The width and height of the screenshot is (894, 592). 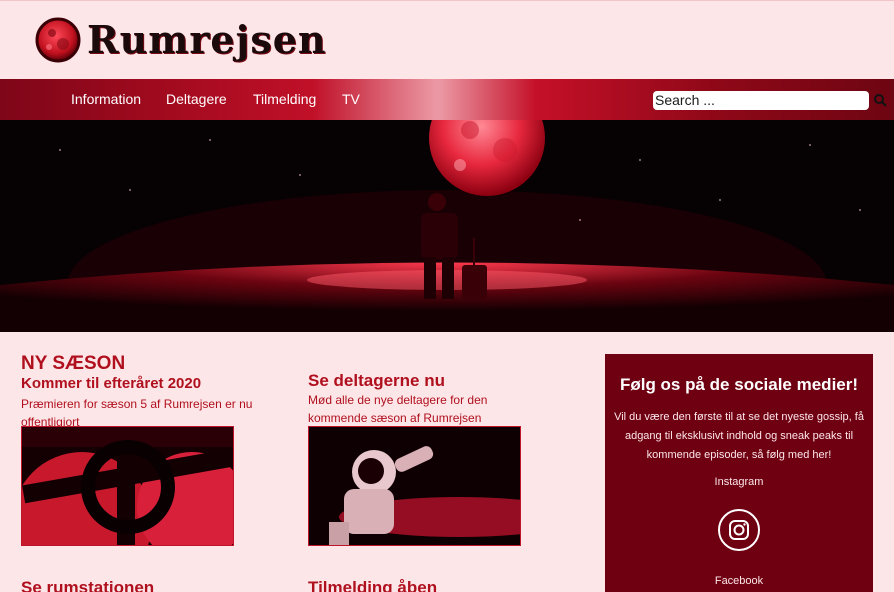 I want to click on astronaut-space-image, so click(x=414, y=486).